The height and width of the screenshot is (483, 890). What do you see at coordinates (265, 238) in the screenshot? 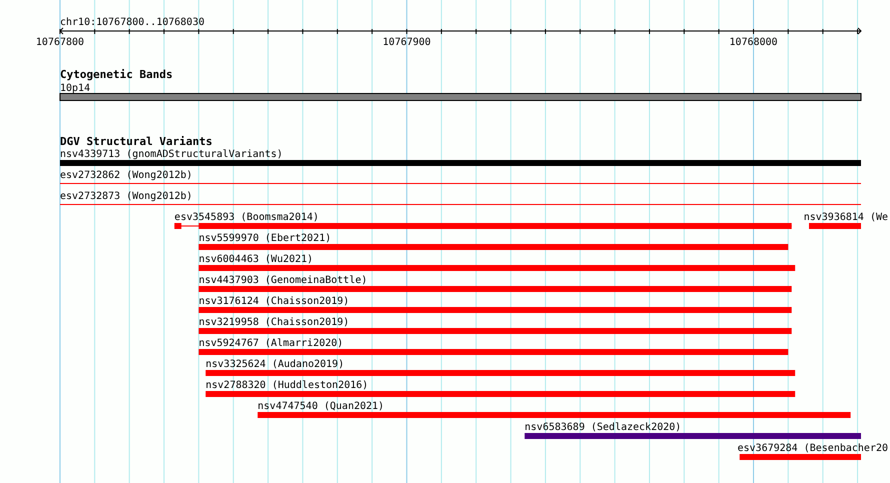
I see `variant-label: nsv5599970 (Ebert2021)` at bounding box center [265, 238].